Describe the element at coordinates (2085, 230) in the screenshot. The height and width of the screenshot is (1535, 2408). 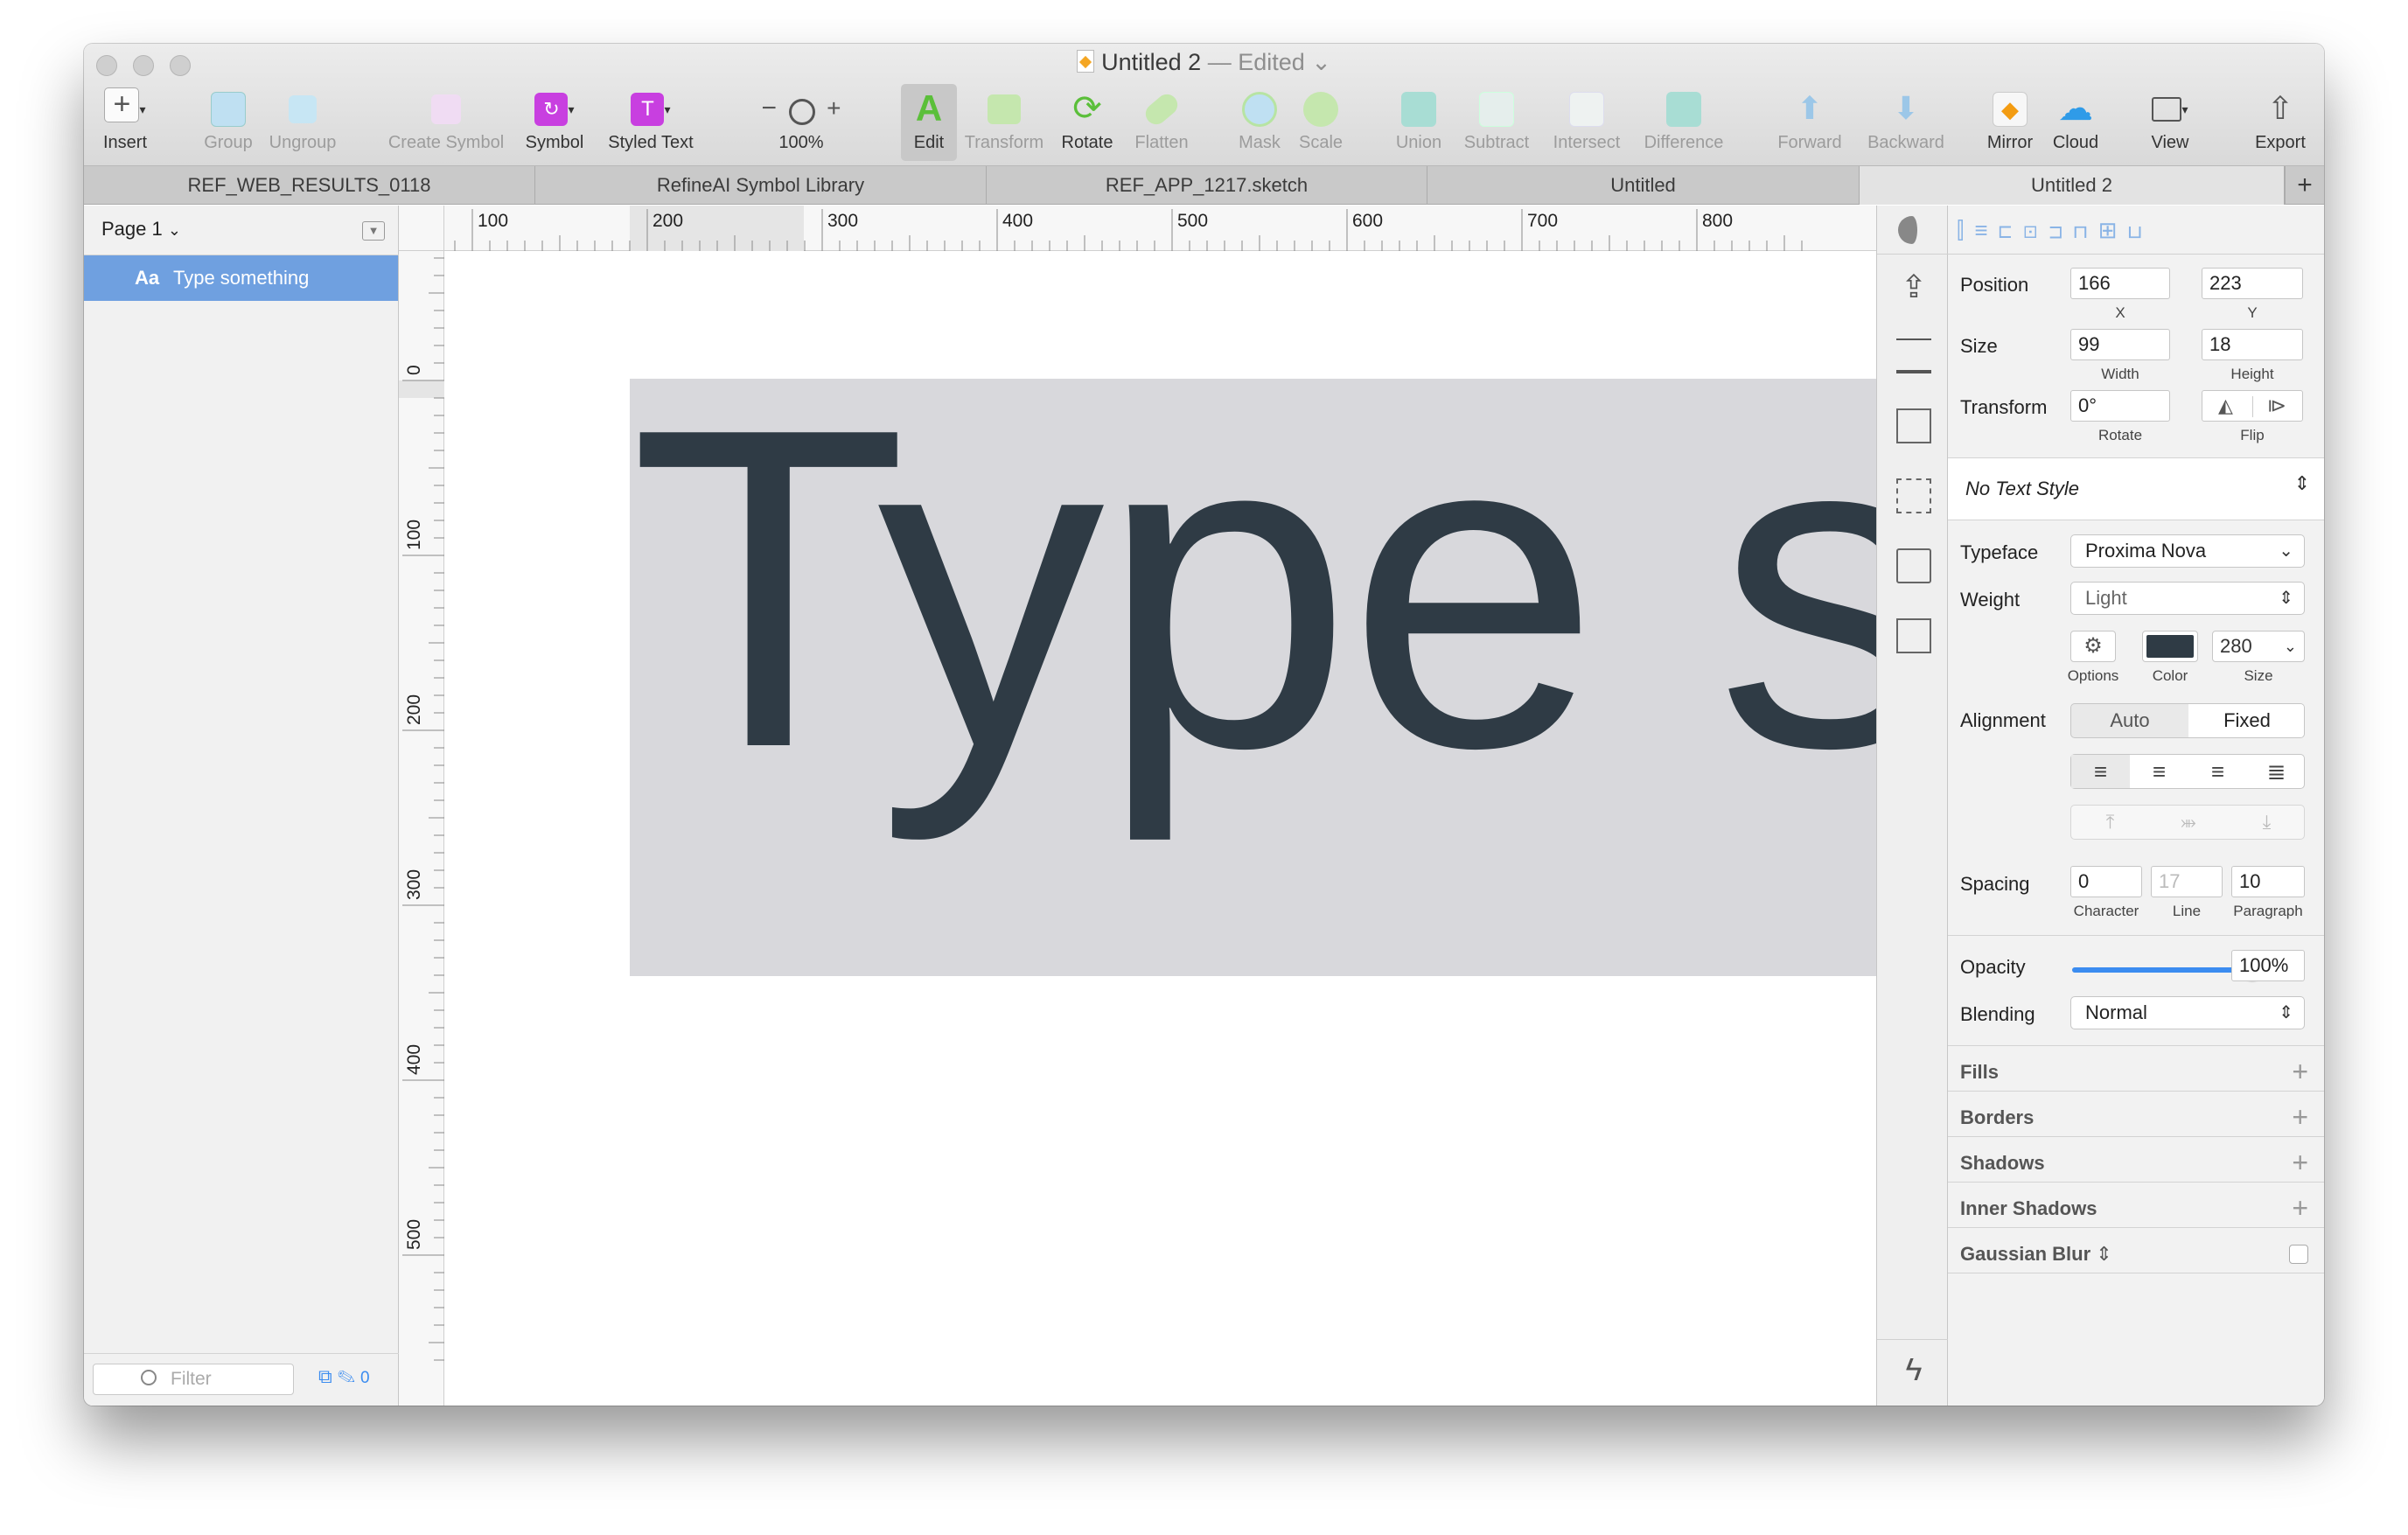
I see `align-top-icon: ⊓` at that location.